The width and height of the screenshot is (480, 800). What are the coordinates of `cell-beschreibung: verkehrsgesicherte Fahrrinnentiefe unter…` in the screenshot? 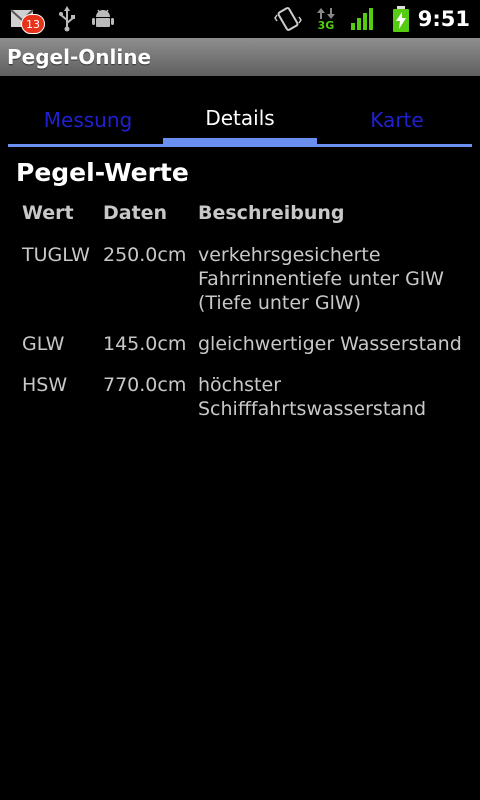 It's located at (333, 279).